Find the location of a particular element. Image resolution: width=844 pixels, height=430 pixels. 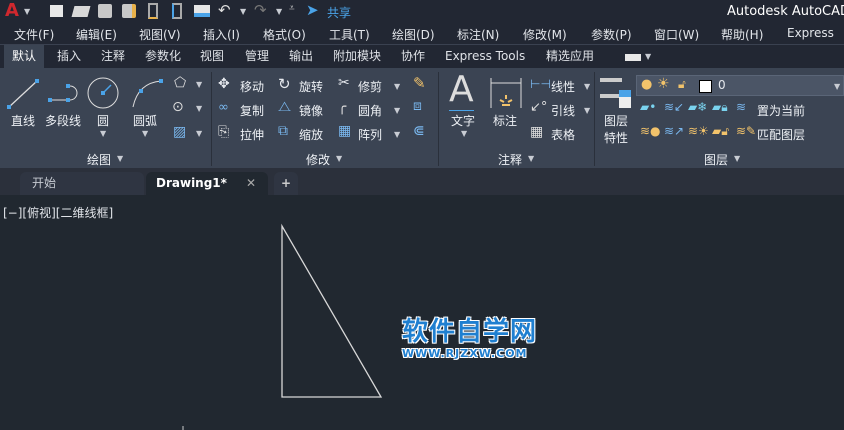

scale-icon: ⧉ is located at coordinates (283, 131).